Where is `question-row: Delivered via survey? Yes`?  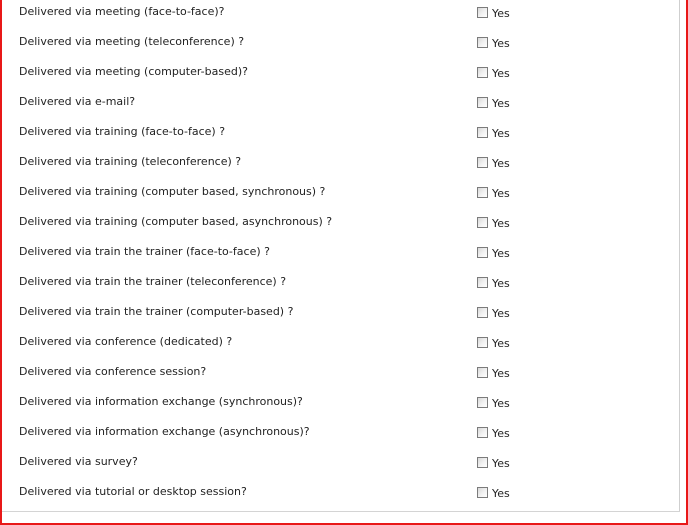 question-row: Delivered via survey? Yes is located at coordinates (339, 465).